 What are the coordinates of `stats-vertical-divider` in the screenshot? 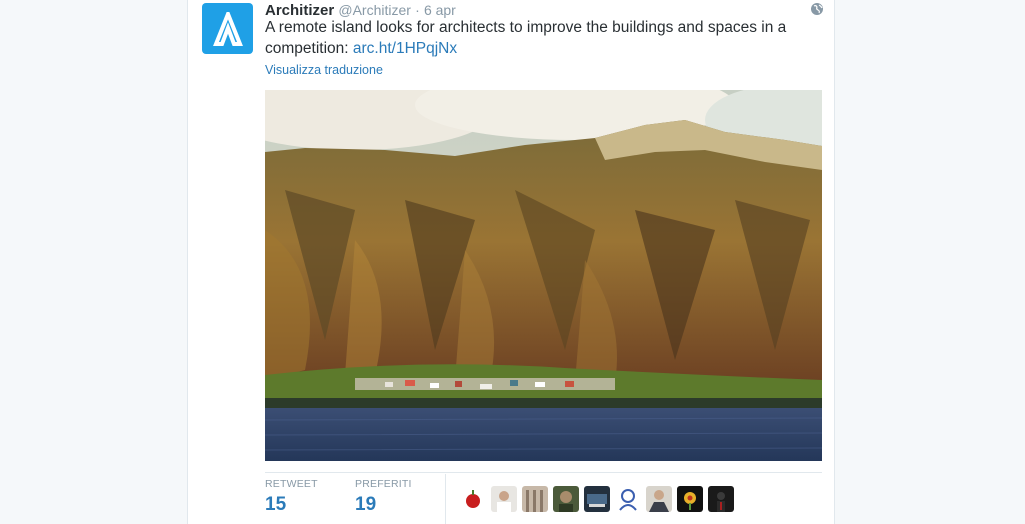 It's located at (445, 499).